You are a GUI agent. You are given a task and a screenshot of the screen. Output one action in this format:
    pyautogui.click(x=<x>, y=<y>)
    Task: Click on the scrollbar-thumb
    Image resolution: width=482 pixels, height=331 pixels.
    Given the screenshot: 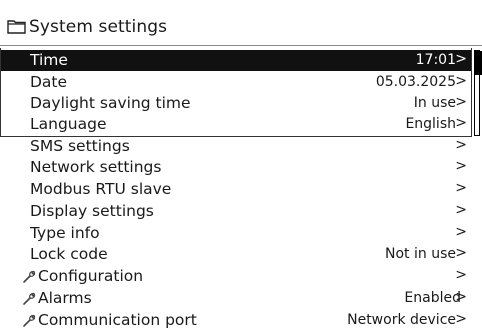 What is the action you would take?
    pyautogui.click(x=478, y=63)
    